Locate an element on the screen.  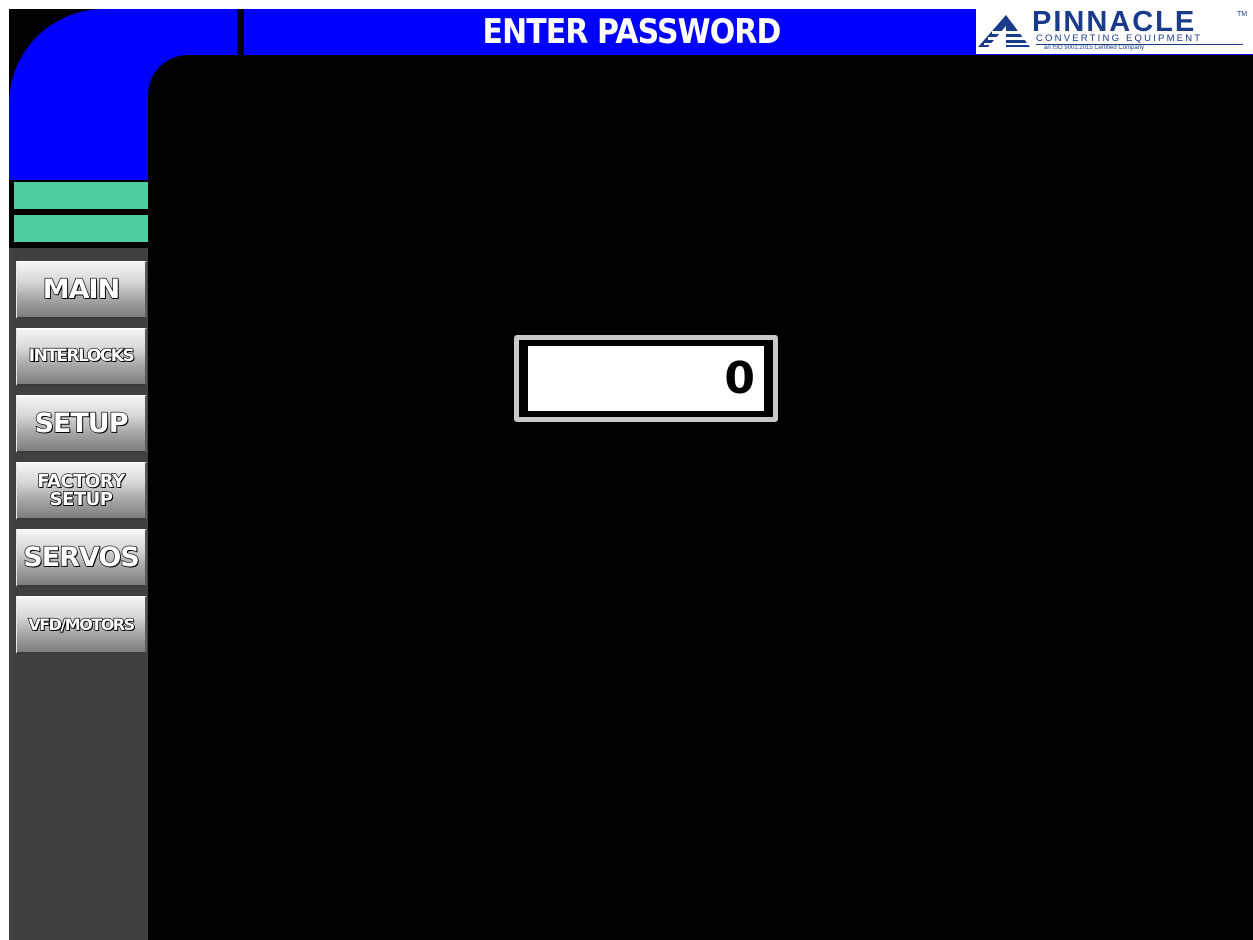
vfd-motors-button: VFD/MOTORS is located at coordinates (81, 625).